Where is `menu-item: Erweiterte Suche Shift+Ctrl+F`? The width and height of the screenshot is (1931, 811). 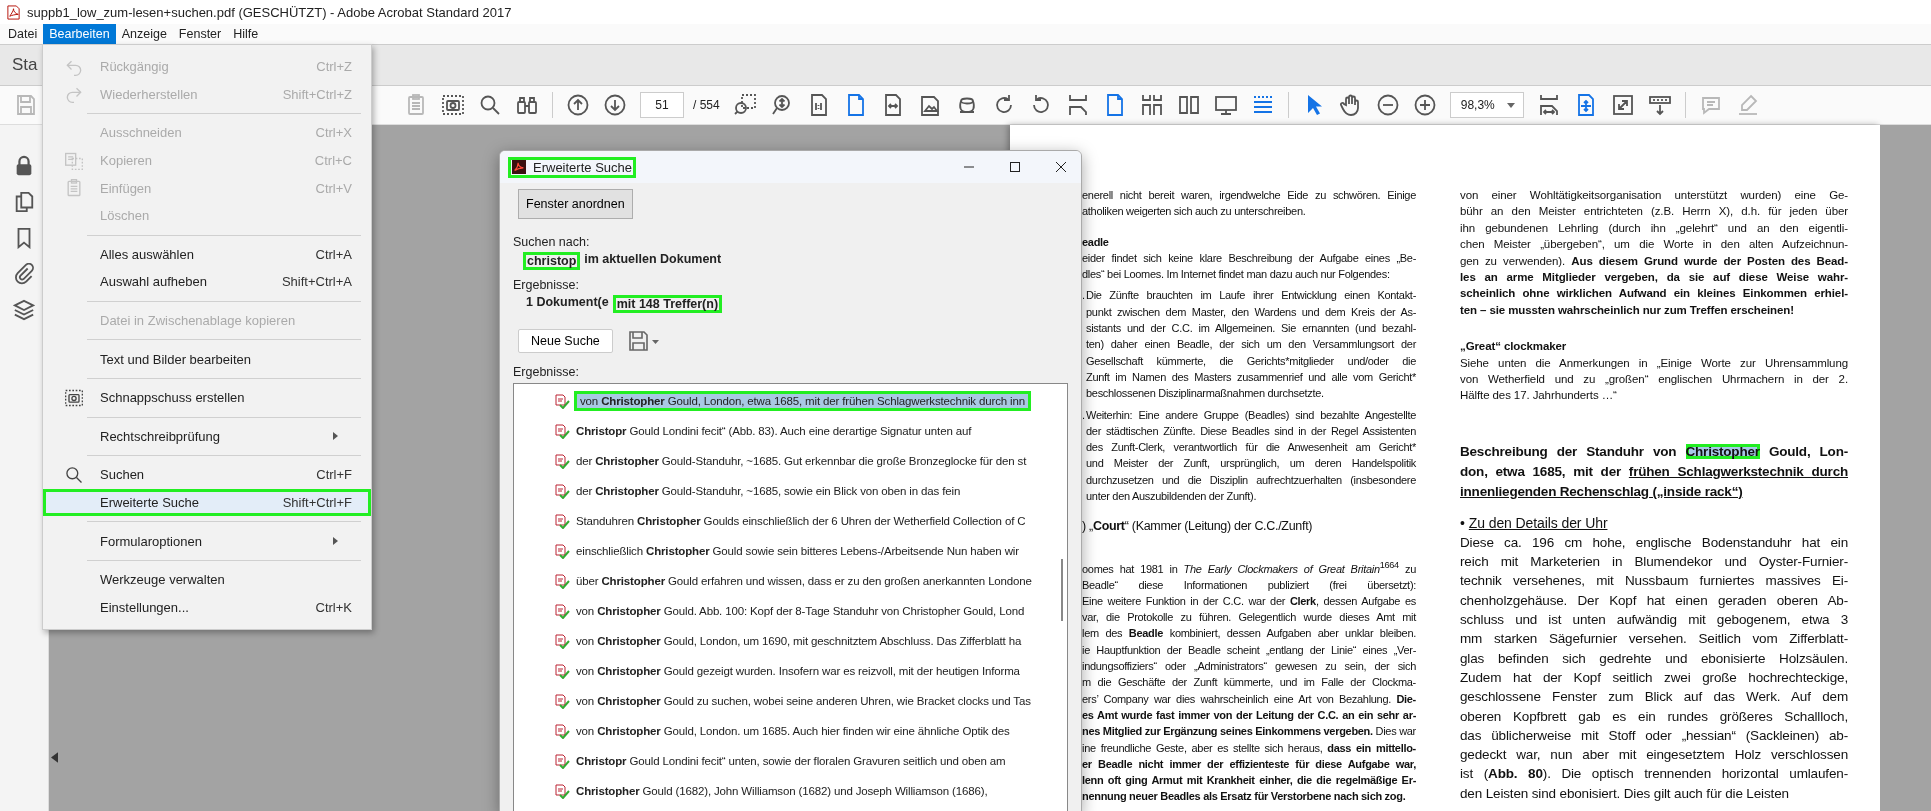 menu-item: Erweiterte Suche Shift+Ctrl+F is located at coordinates (207, 502).